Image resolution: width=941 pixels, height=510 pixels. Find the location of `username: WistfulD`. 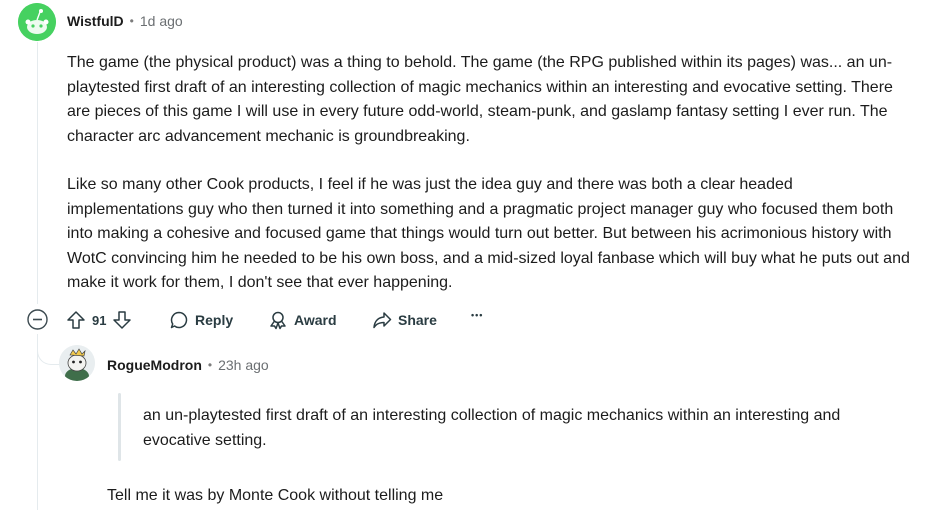

username: WistfulD is located at coordinates (95, 21).